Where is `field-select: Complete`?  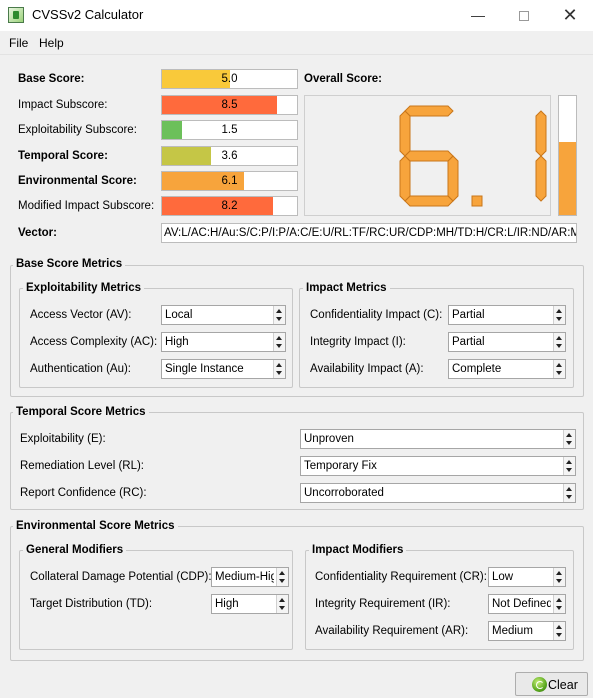 field-select: Complete is located at coordinates (507, 369).